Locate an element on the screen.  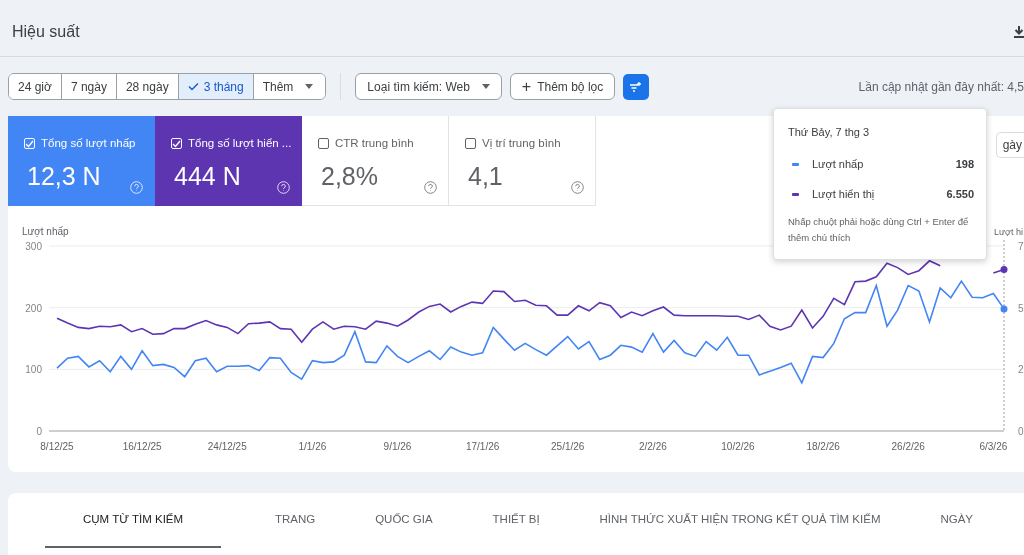
add-filter-button: + Thêm bộ lọc is located at coordinates (562, 86).